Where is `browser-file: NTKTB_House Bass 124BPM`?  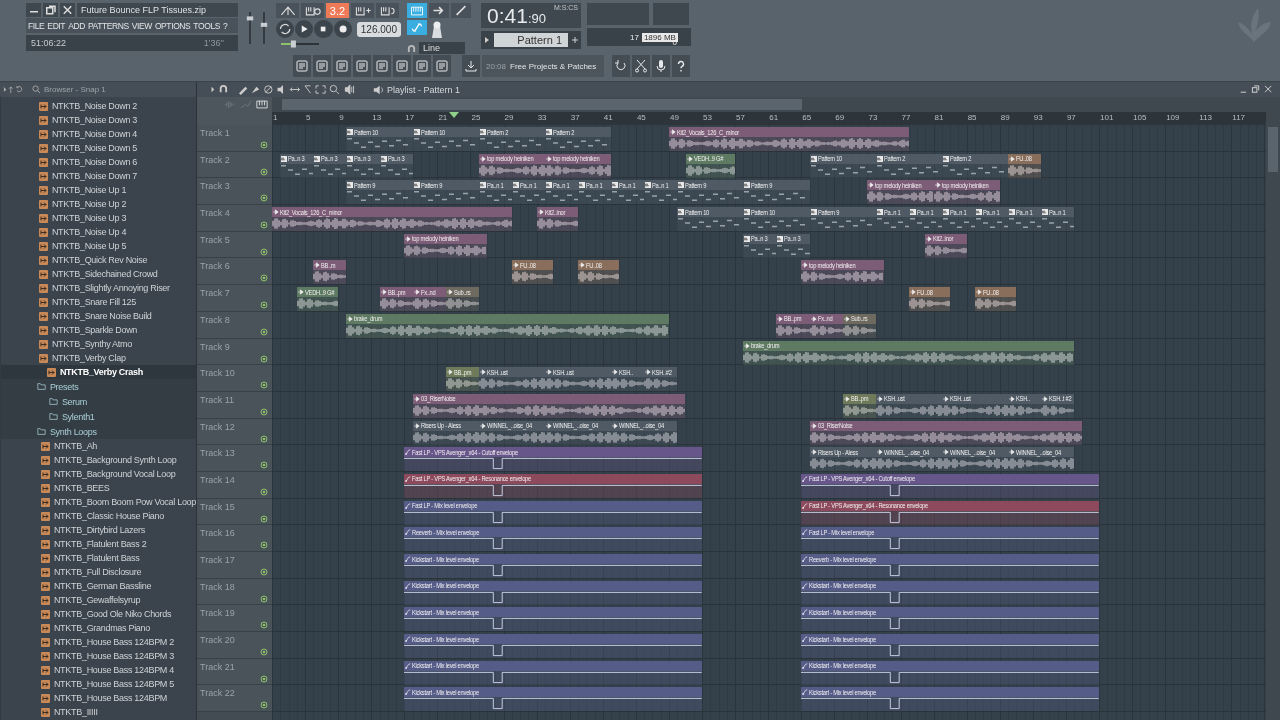 browser-file: NTKTB_House Bass 124BPM is located at coordinates (98, 698).